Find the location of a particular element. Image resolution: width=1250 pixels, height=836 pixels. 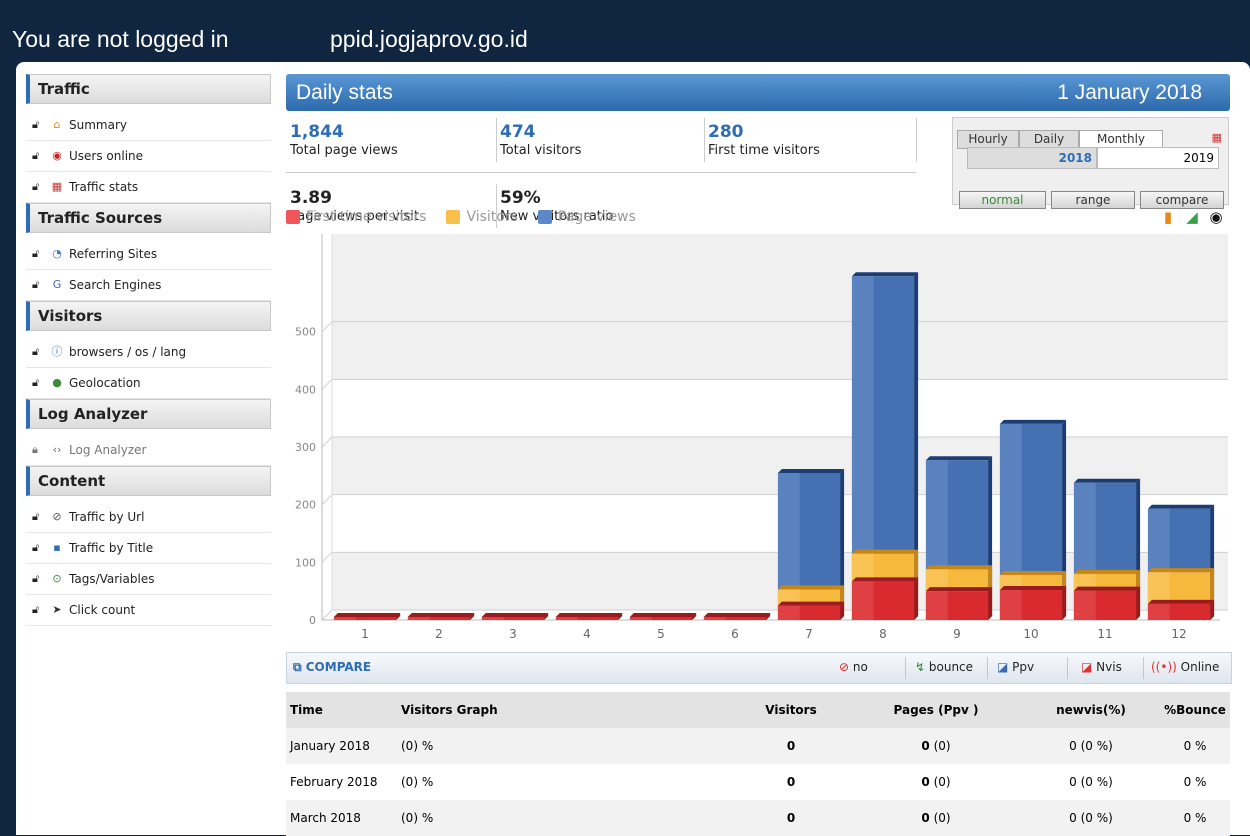

col-visitors: Visitors is located at coordinates (789, 710).